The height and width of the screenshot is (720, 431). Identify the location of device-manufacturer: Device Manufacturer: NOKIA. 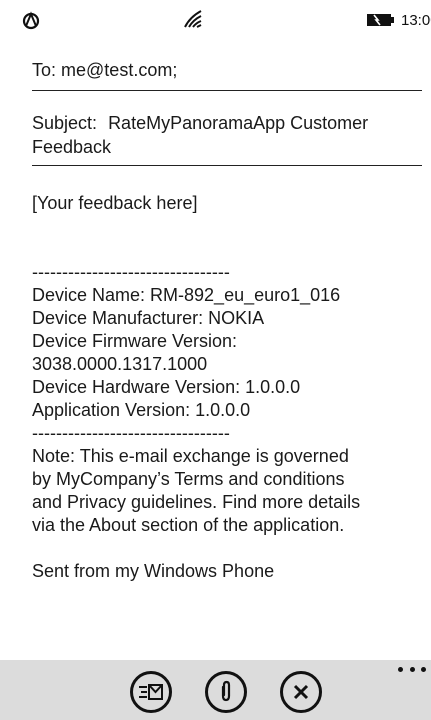
(148, 318).